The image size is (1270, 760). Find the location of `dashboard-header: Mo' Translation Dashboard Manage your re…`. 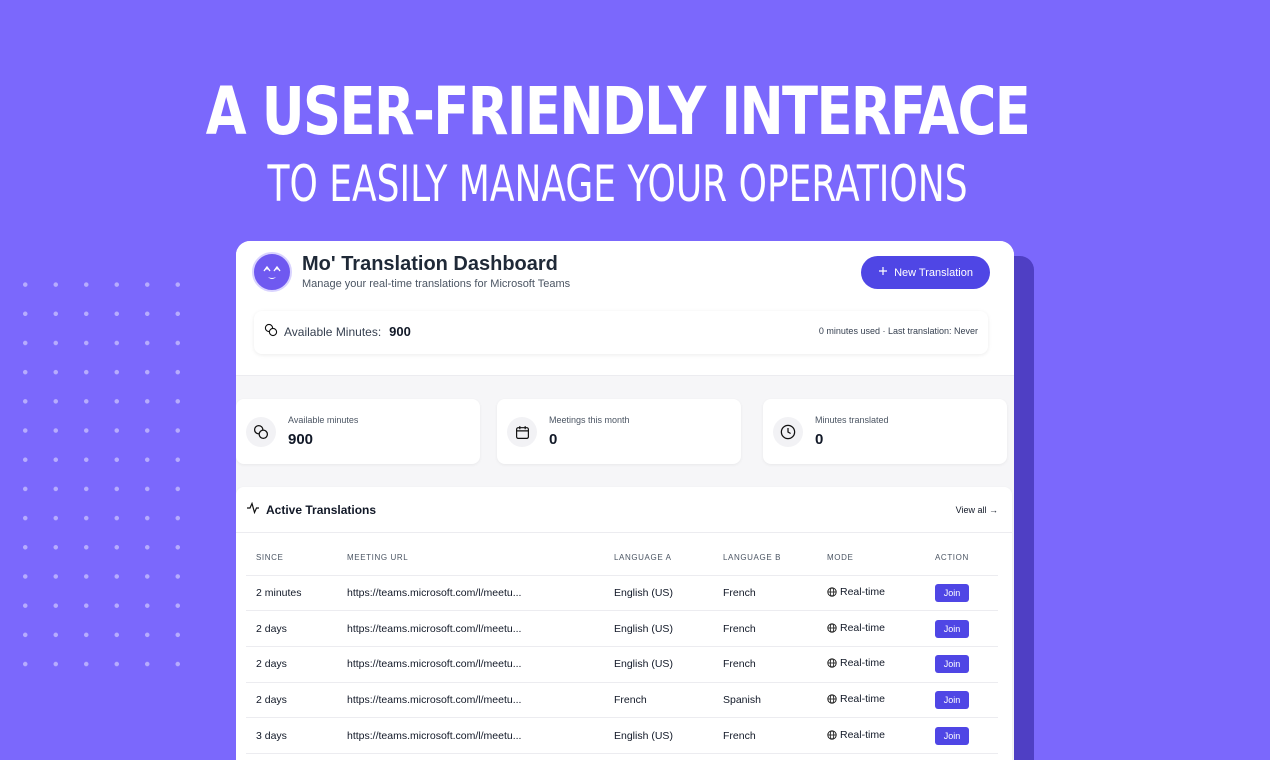

dashboard-header: Mo' Translation Dashboard Manage your re… is located at coordinates (625, 308).